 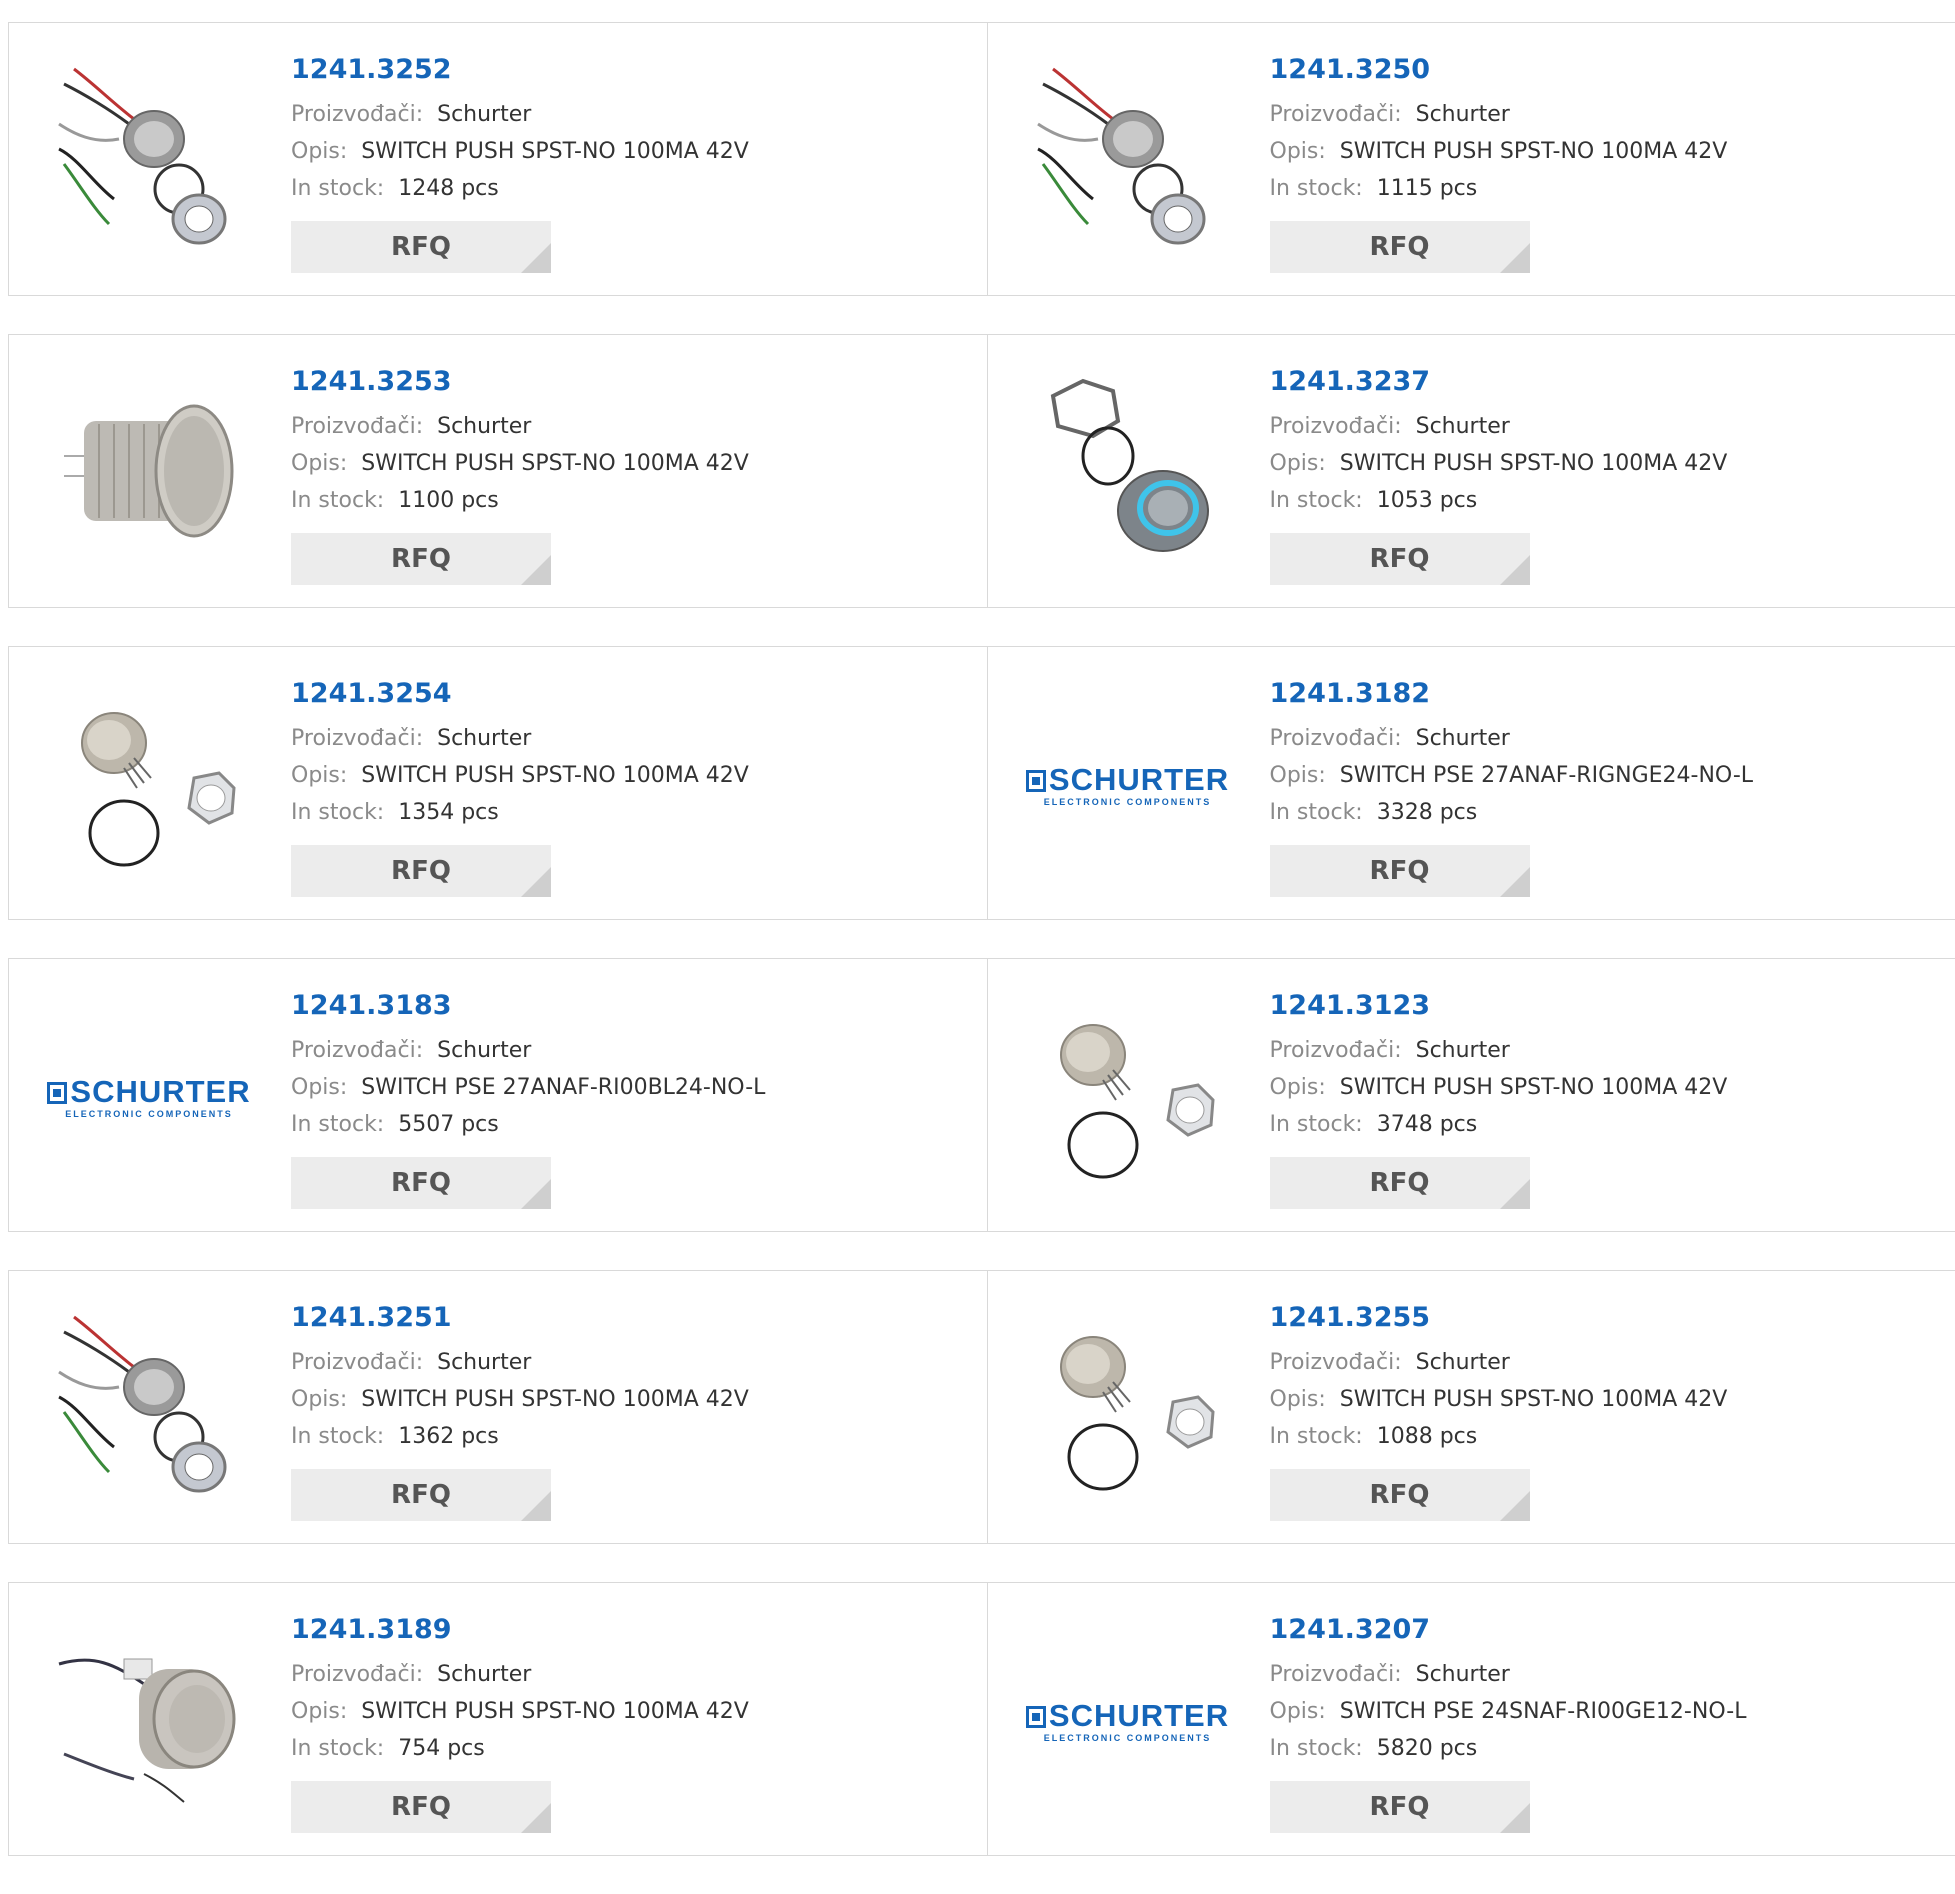 What do you see at coordinates (1499, 382) in the screenshot?
I see `part-number-link: 1241.3237` at bounding box center [1499, 382].